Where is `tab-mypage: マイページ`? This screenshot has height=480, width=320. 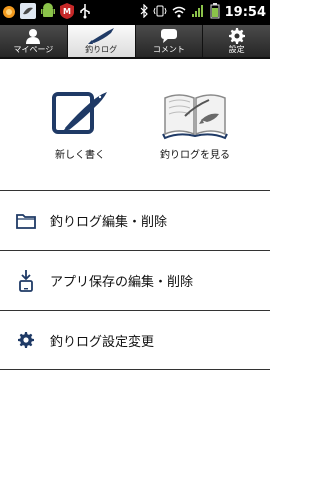
tab-mypage: マイページ is located at coordinates (34, 41).